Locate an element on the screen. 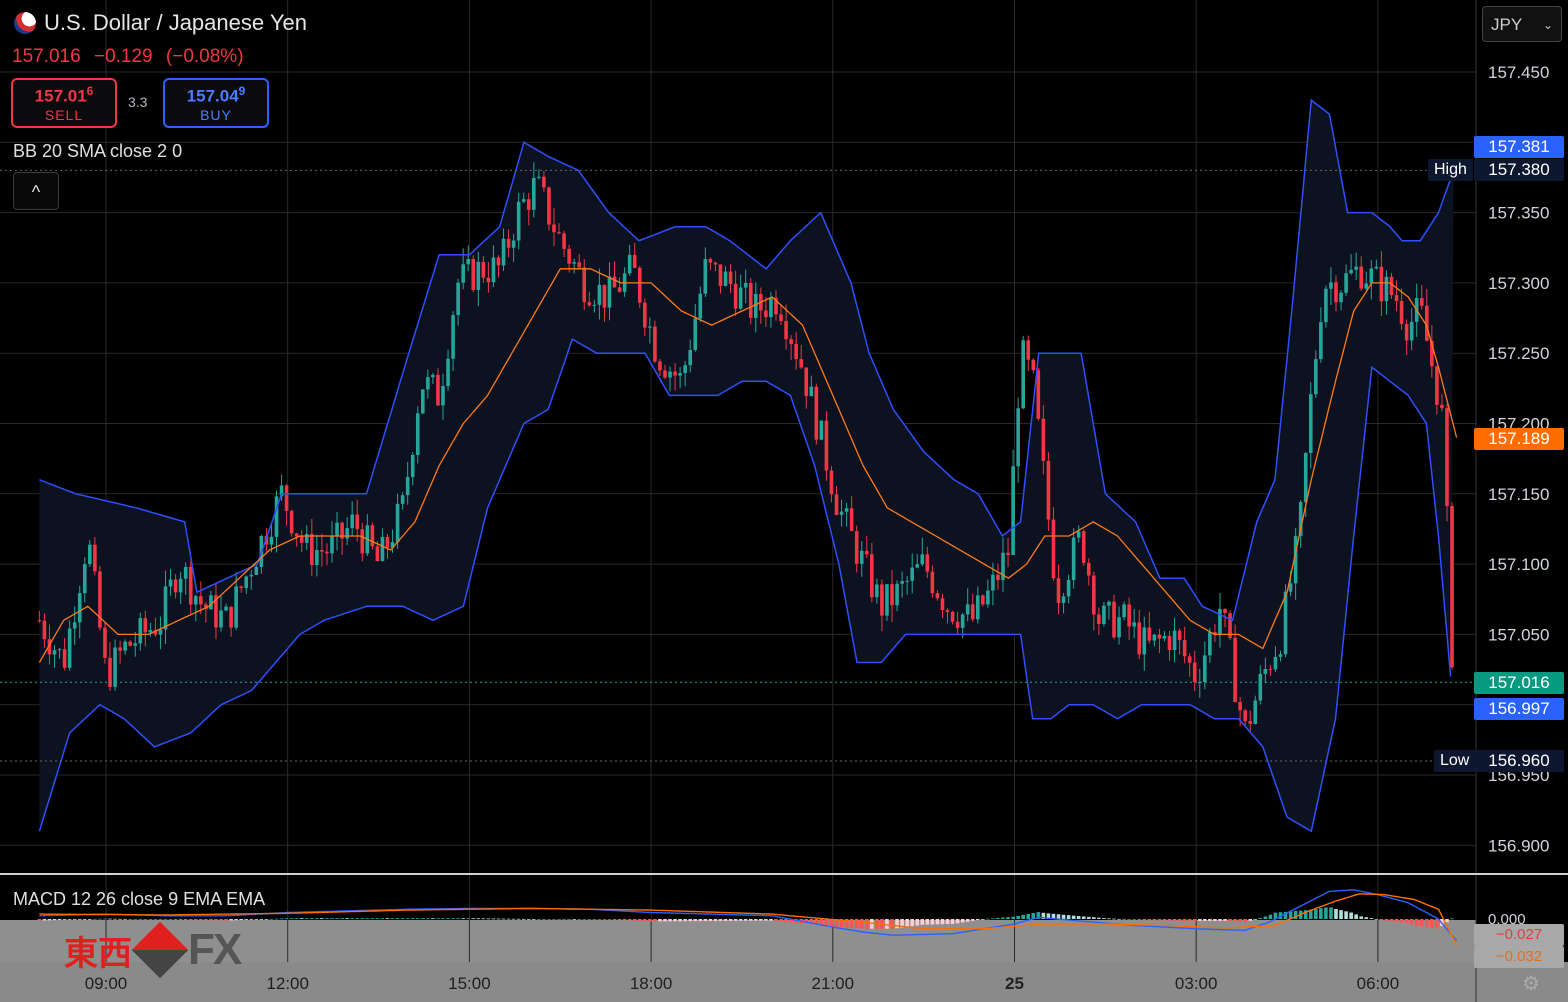 This screenshot has height=1002, width=1568. settings-gear-icon: ⚙ is located at coordinates (1531, 983).